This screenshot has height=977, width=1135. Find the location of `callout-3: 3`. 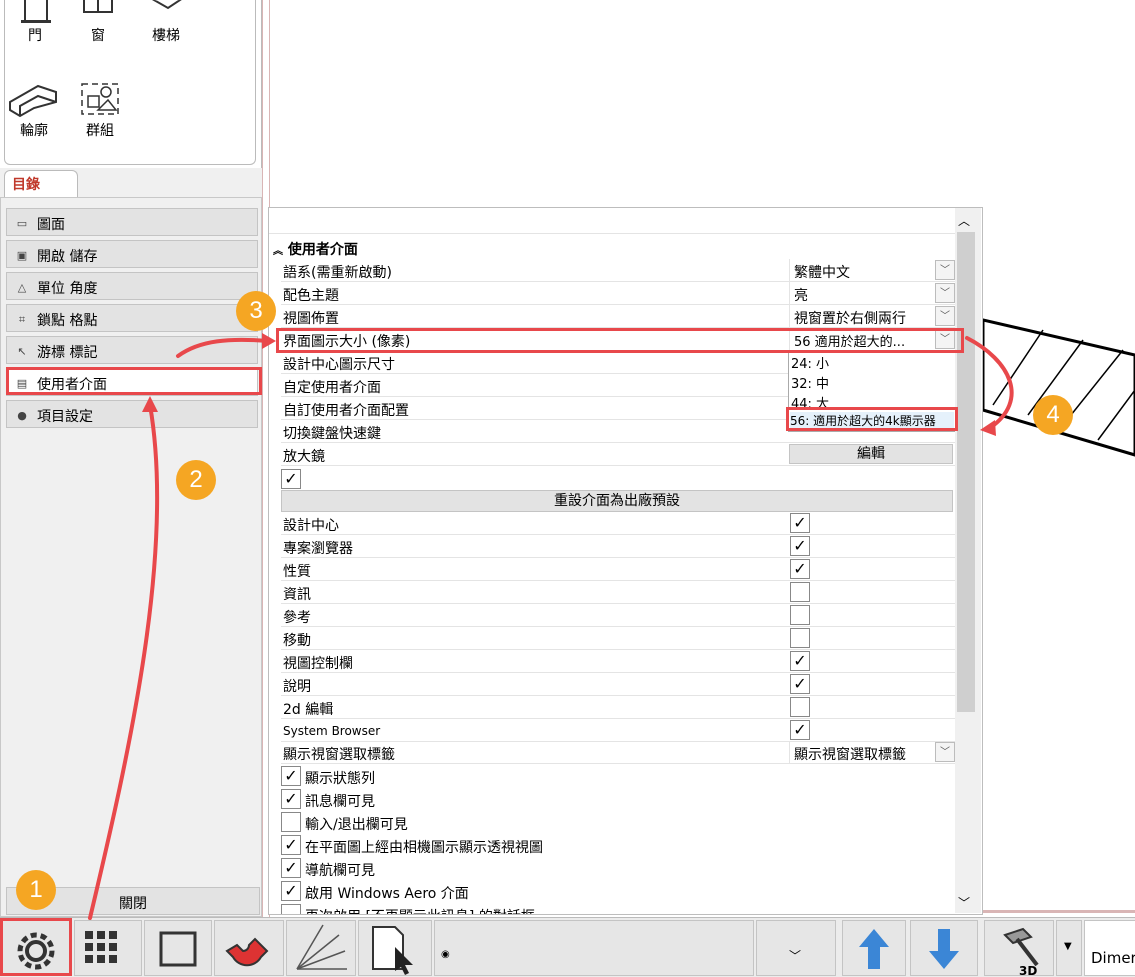

callout-3: 3 is located at coordinates (256, 311).